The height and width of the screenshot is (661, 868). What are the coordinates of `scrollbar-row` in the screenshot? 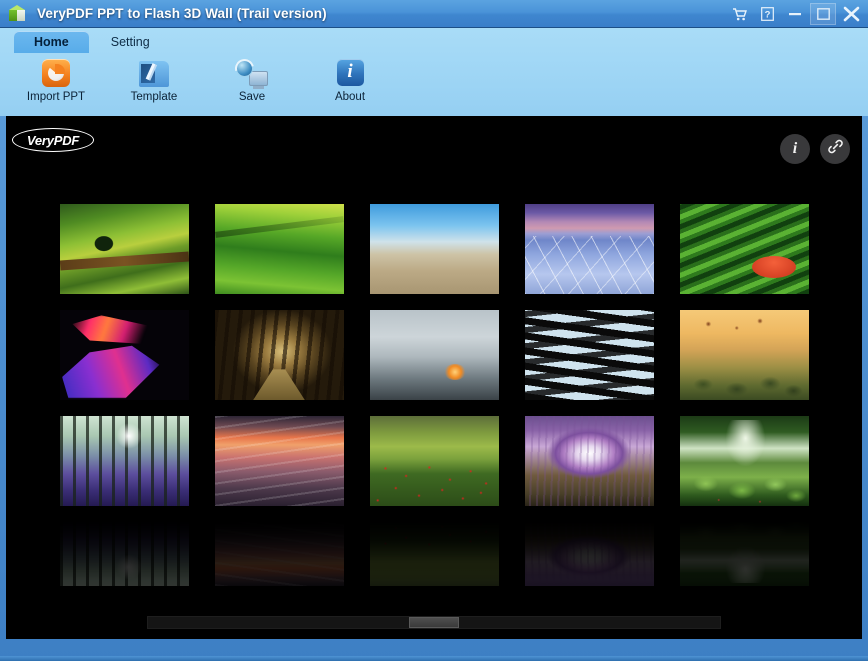 It's located at (434, 622).